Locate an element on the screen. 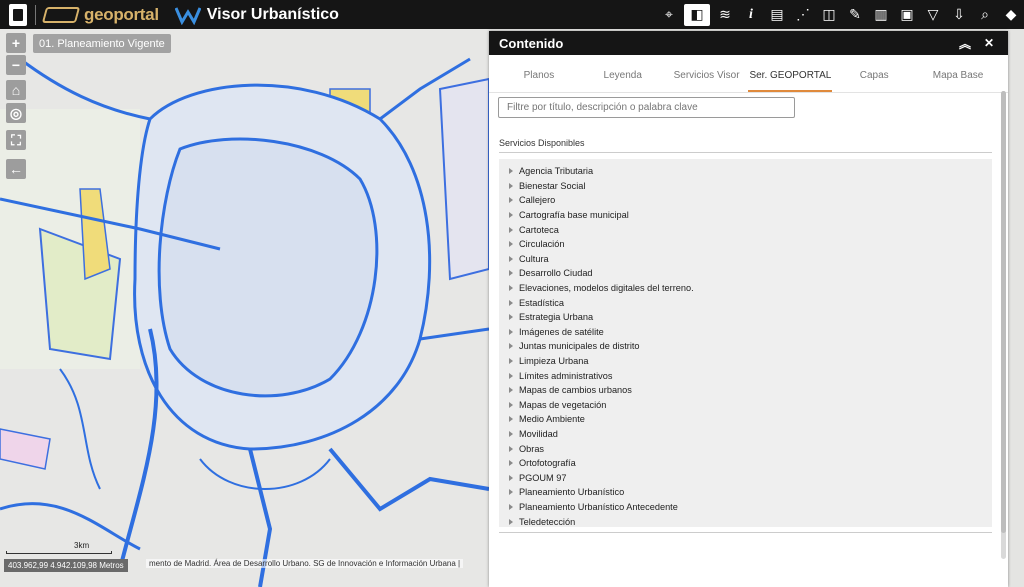  service-label: Imágenes de satélite is located at coordinates (561, 331).